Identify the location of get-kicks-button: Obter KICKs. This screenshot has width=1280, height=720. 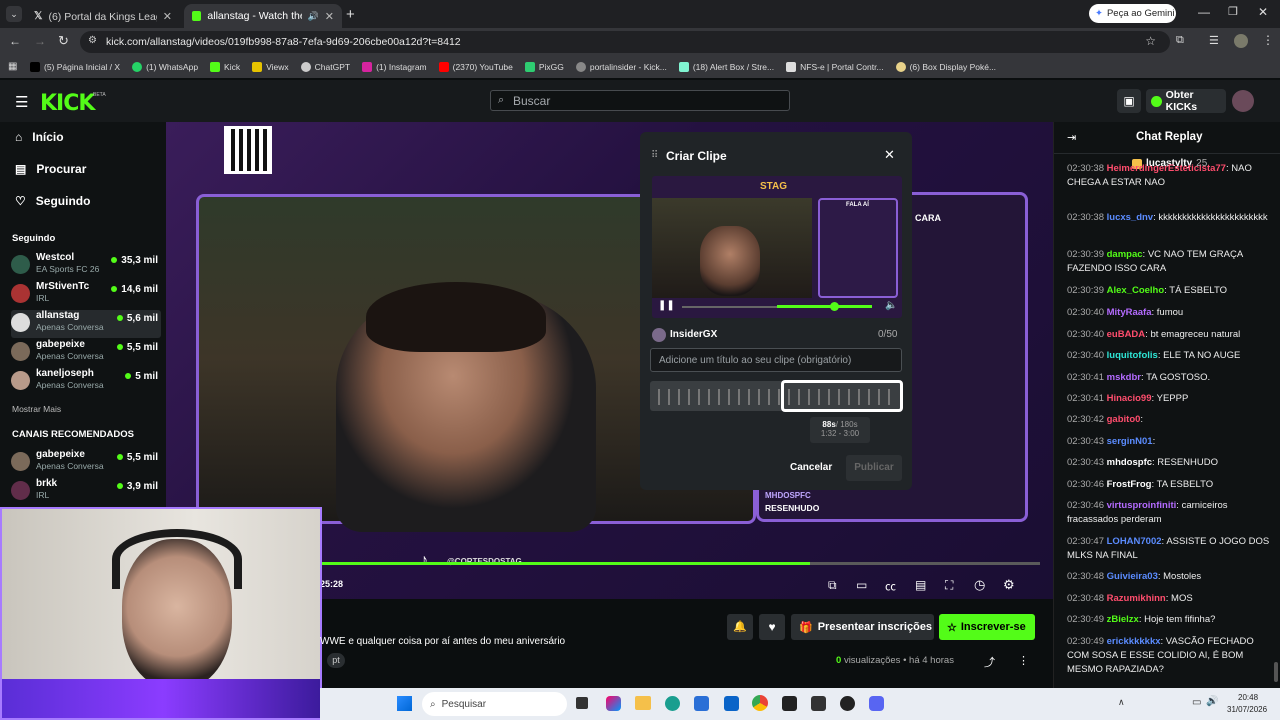
(1186, 101).